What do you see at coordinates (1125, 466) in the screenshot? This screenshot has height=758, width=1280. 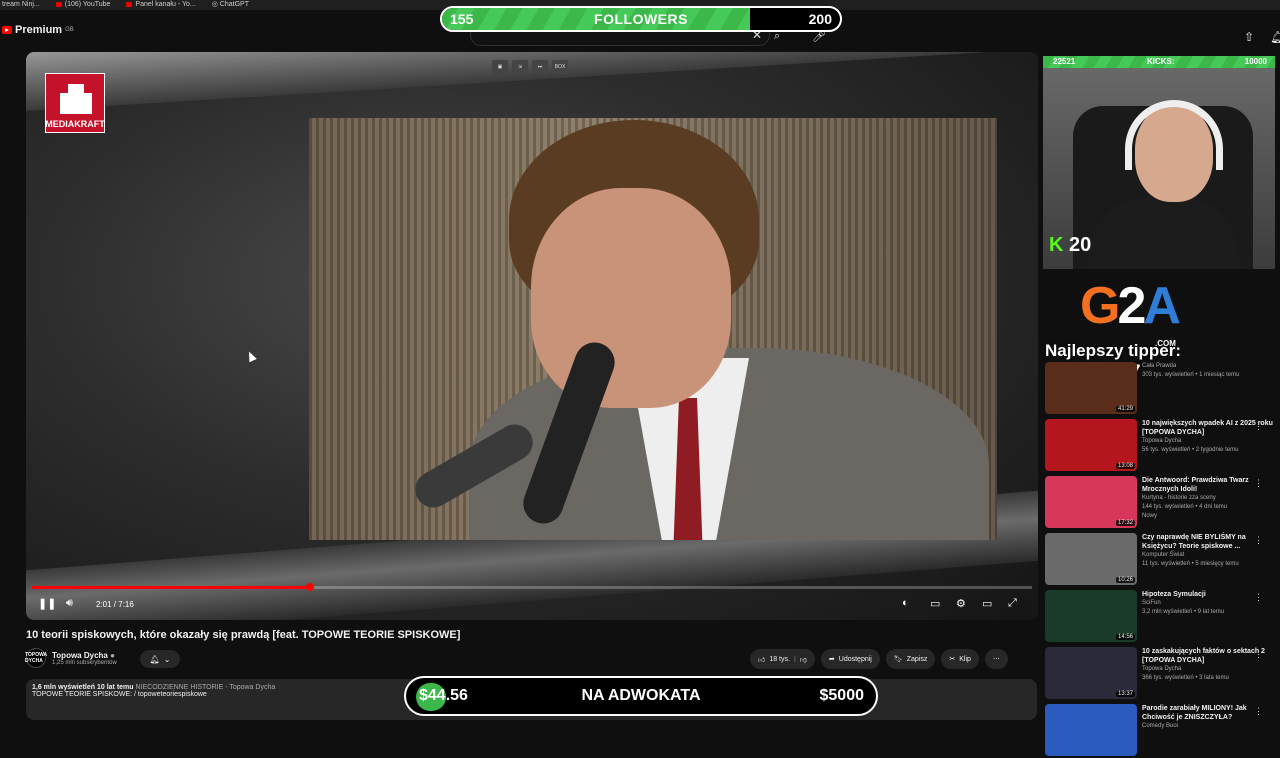 I see `duration-badge: 13:08` at bounding box center [1125, 466].